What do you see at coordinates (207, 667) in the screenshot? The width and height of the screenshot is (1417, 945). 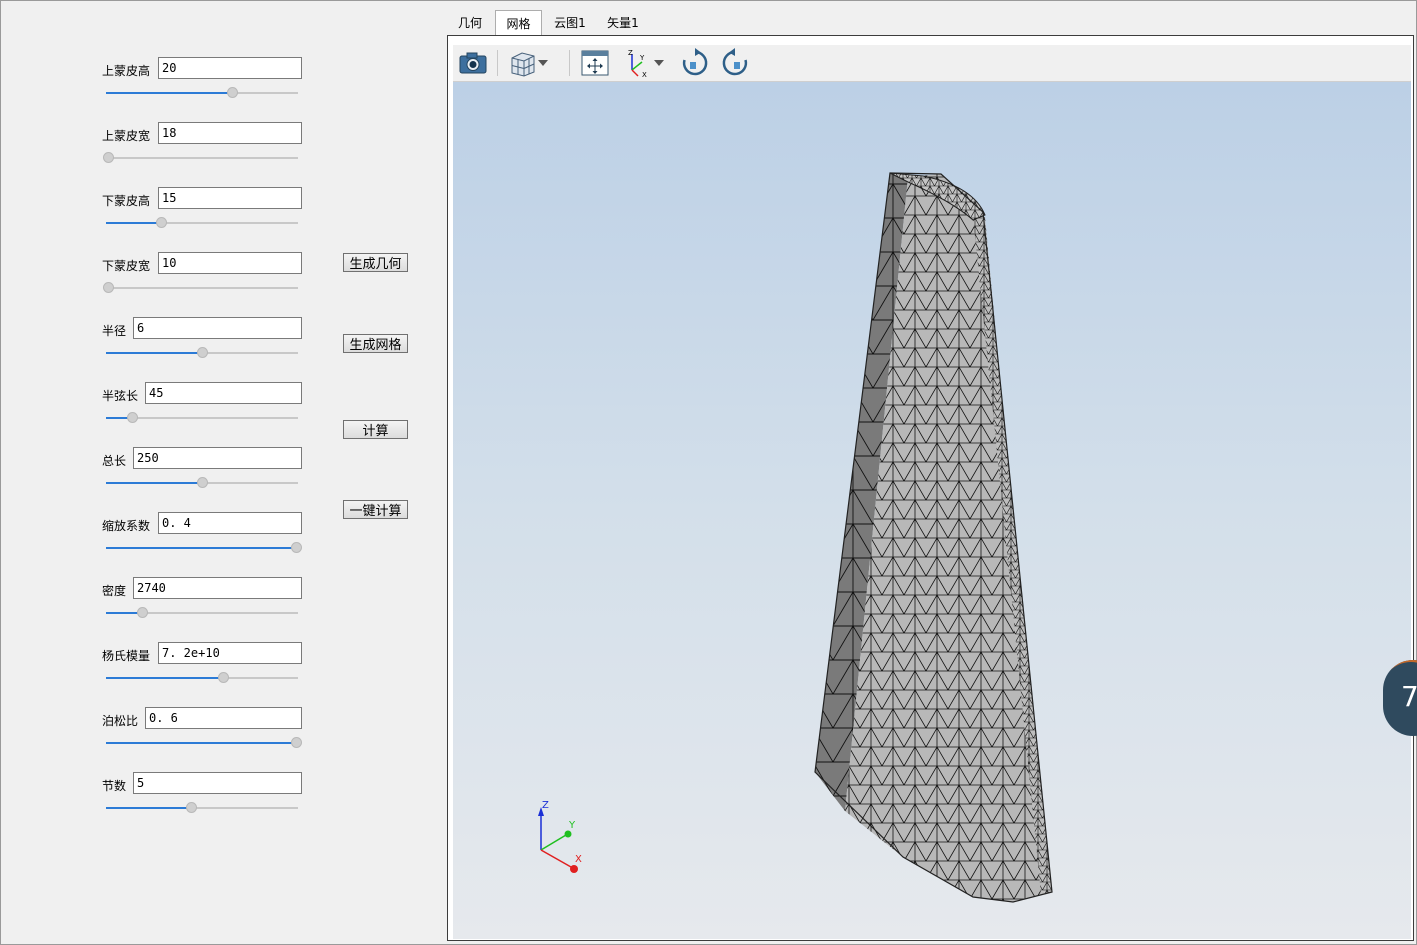 I see `param-youngs-modulus: 杨氏模量` at bounding box center [207, 667].